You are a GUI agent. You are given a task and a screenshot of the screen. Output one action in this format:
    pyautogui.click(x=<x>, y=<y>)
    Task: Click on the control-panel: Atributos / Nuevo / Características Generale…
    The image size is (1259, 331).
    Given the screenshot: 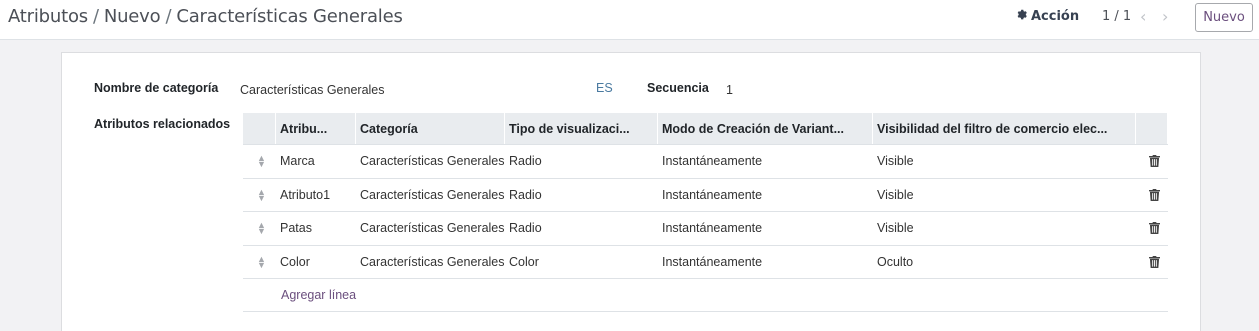 What is the action you would take?
    pyautogui.click(x=629, y=20)
    